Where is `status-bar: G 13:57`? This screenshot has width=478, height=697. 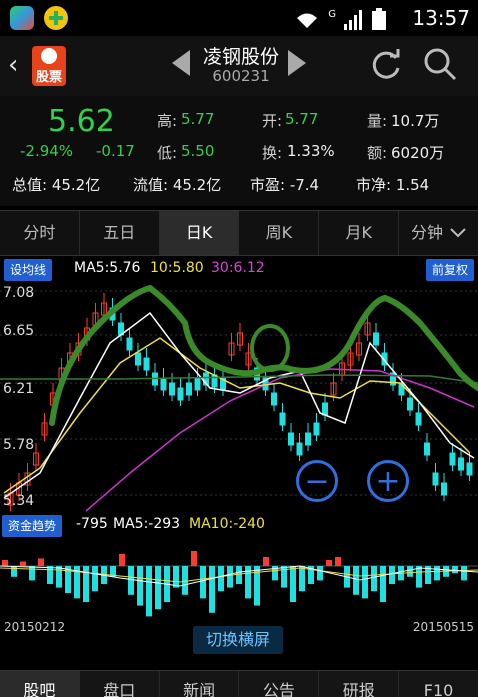
status-bar: G 13:57 is located at coordinates (239, 18).